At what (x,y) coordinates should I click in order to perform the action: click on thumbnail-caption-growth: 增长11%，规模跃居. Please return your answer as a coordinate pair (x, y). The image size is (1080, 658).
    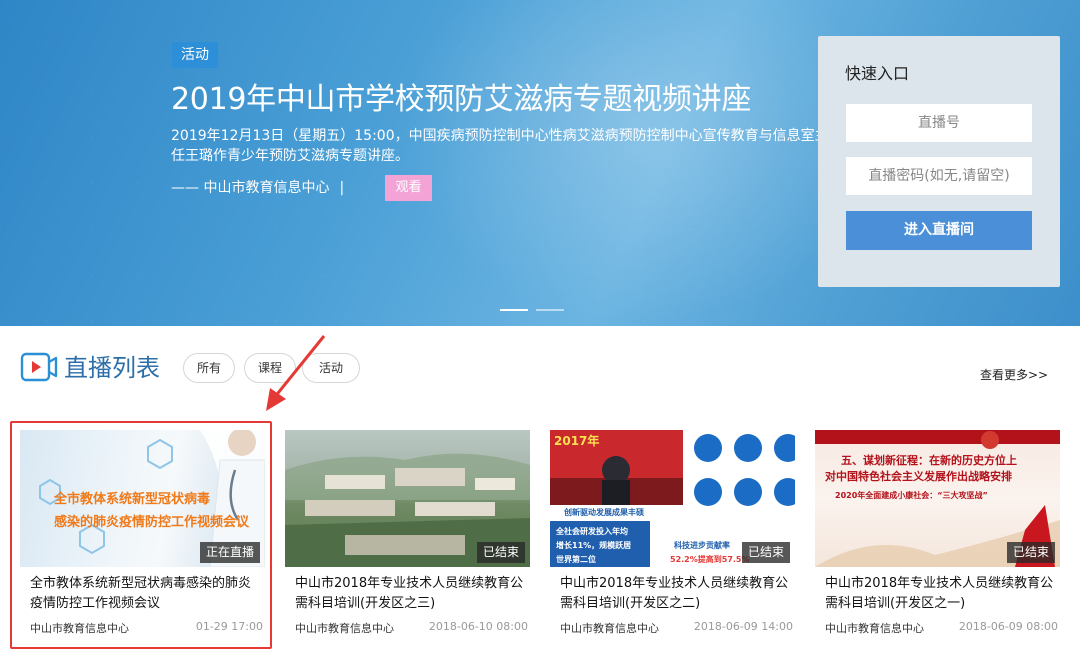
    Looking at the image, I should click on (594, 545).